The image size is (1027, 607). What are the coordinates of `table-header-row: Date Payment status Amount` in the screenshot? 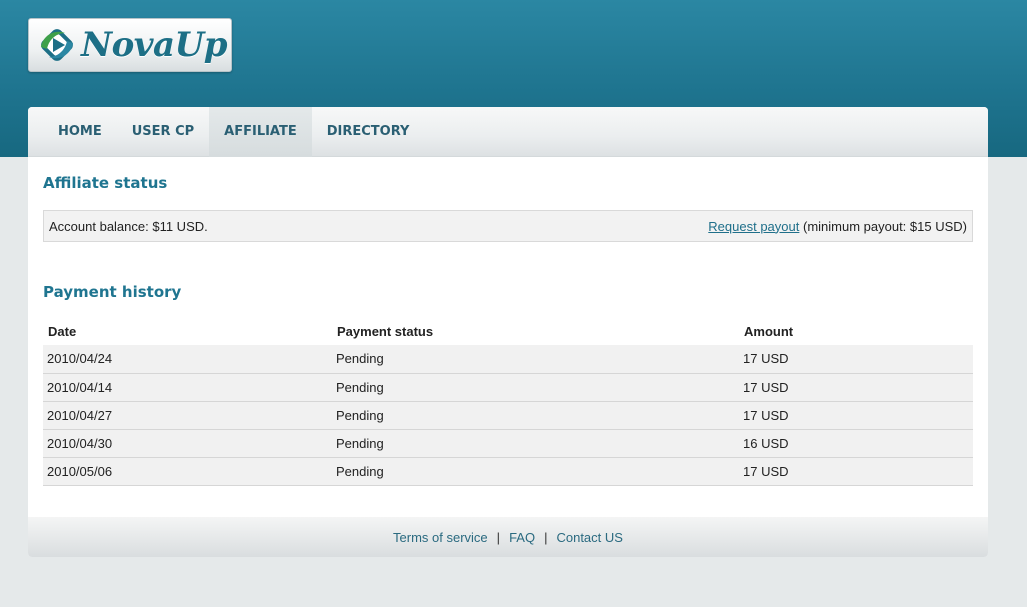 It's located at (508, 331).